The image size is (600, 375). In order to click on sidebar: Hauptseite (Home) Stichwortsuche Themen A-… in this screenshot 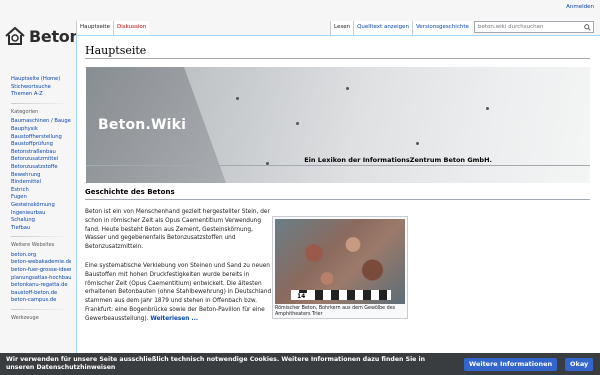, I will do `click(41, 200)`.